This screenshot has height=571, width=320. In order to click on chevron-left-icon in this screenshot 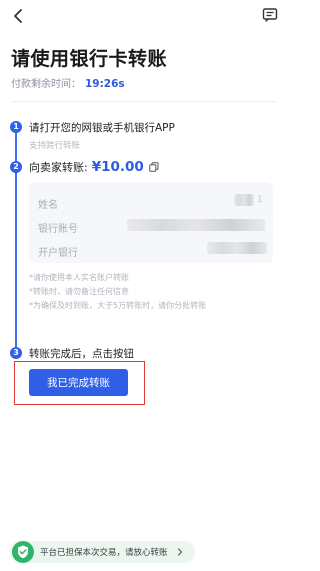, I will do `click(19, 16)`.